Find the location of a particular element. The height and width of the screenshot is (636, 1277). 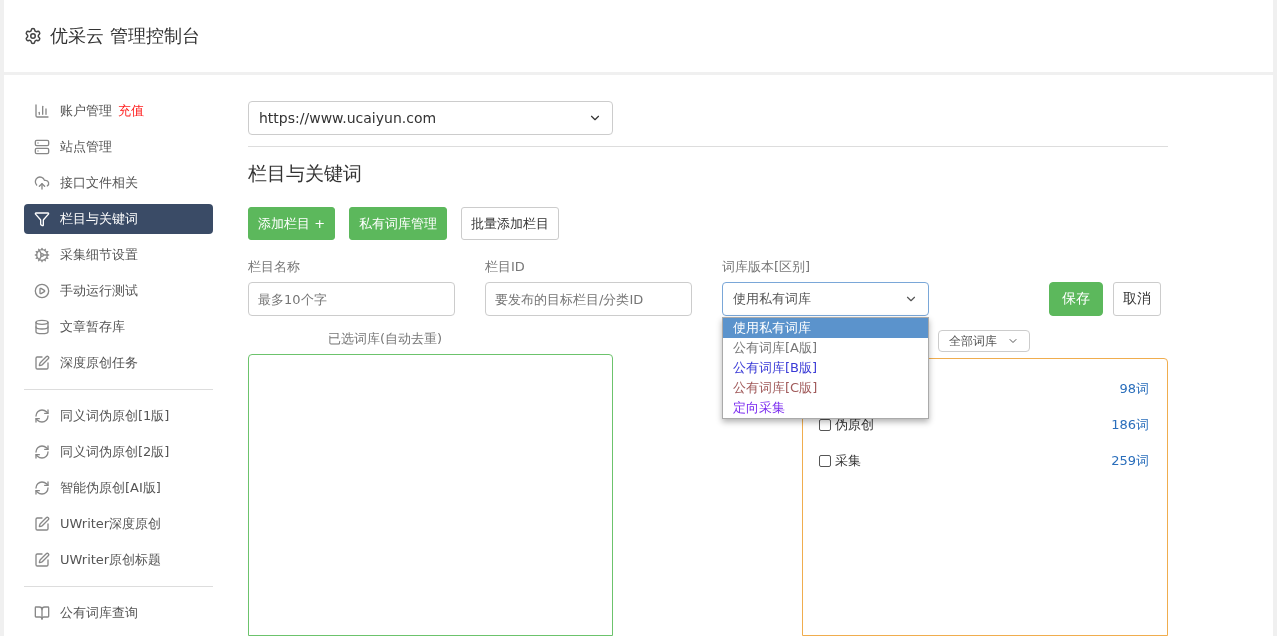

dropdown-option: 公有词库[A版] is located at coordinates (825, 348).